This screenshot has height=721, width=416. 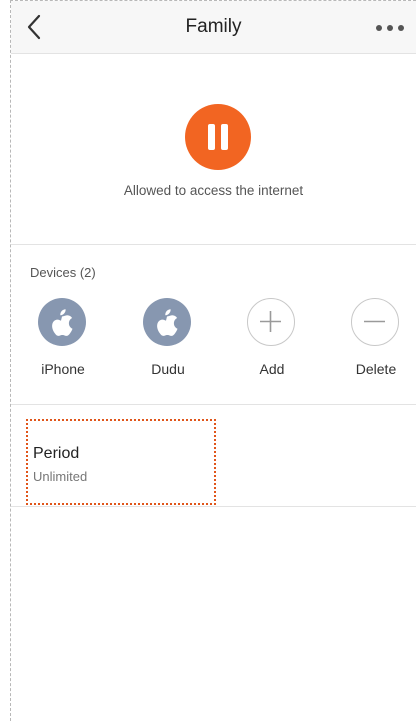 I want to click on more-horizontal-icon, so click(x=390, y=28).